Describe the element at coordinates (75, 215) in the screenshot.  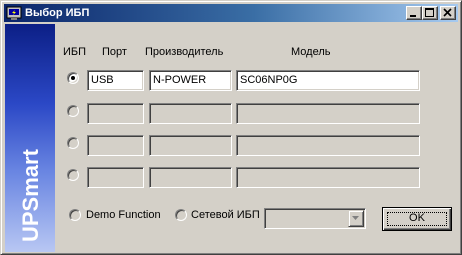
I see `demo-function-radio` at that location.